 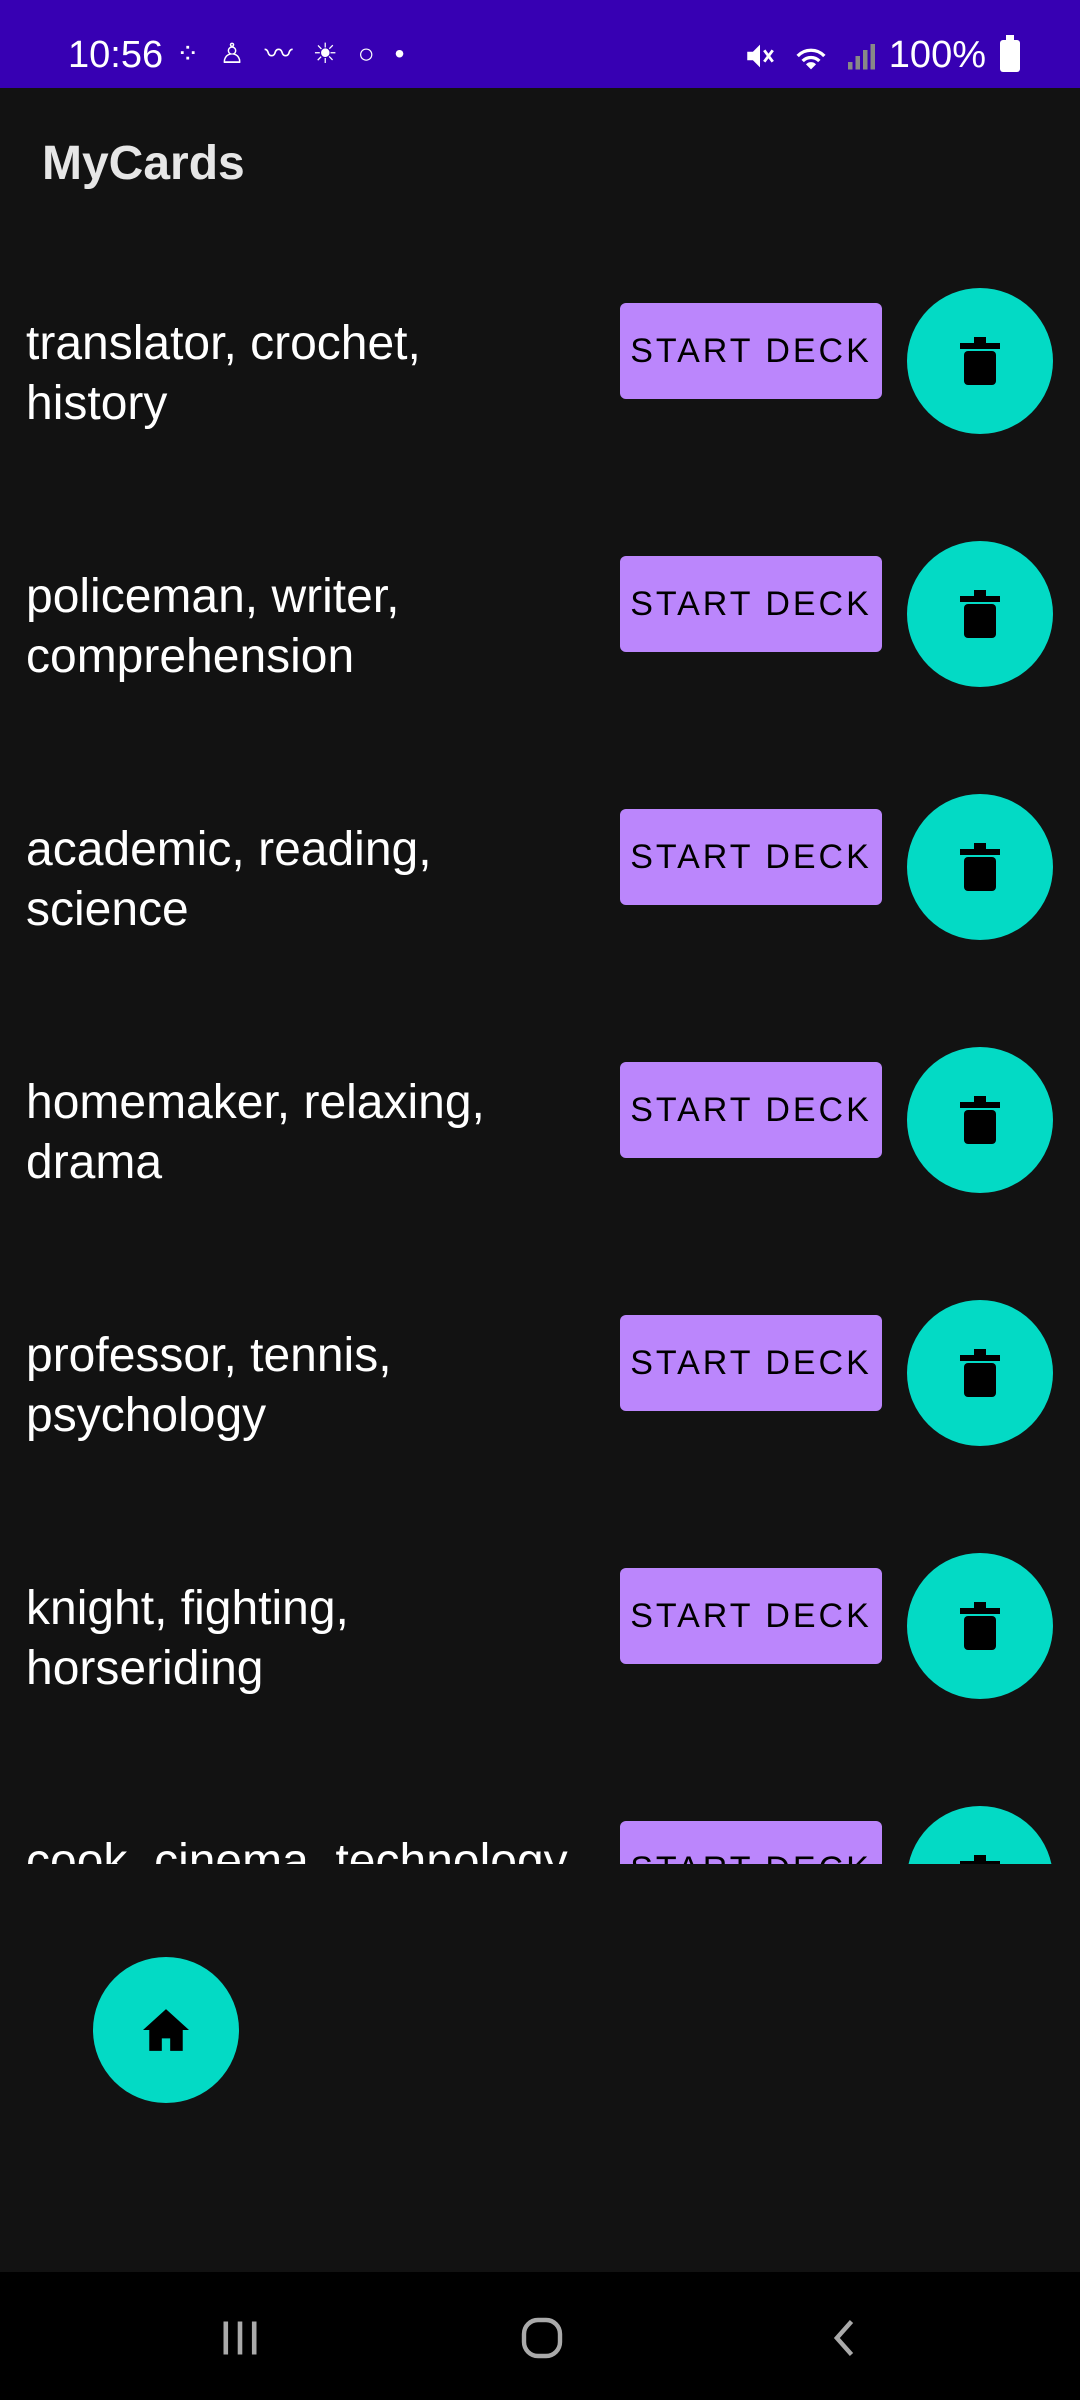 I want to click on deck-title: knight, fighting, horseriding, so click(x=321, y=1639).